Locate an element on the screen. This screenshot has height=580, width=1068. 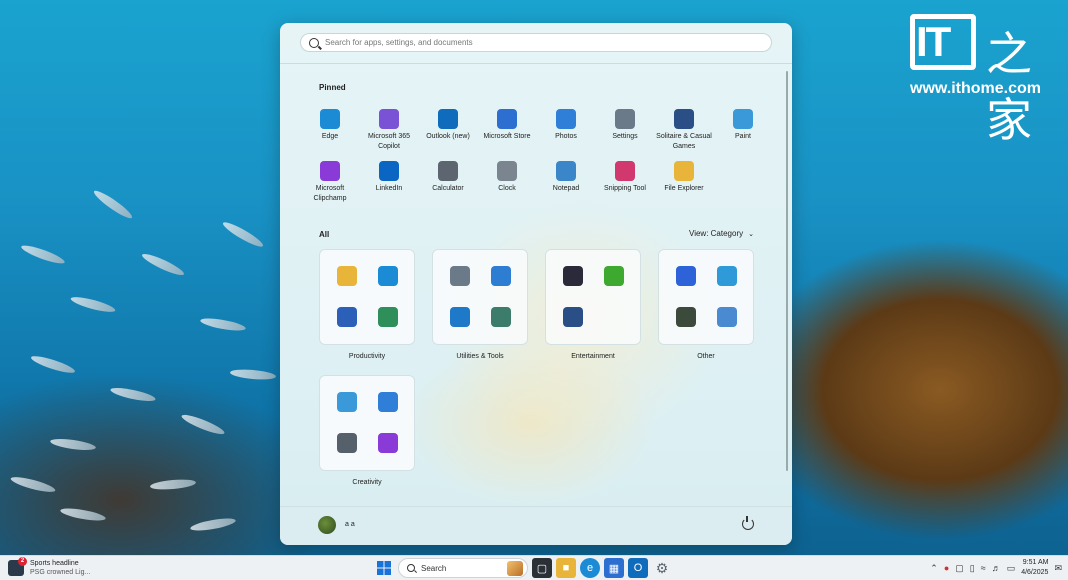
pinned-app-label: Clock is located at coordinates (507, 188).